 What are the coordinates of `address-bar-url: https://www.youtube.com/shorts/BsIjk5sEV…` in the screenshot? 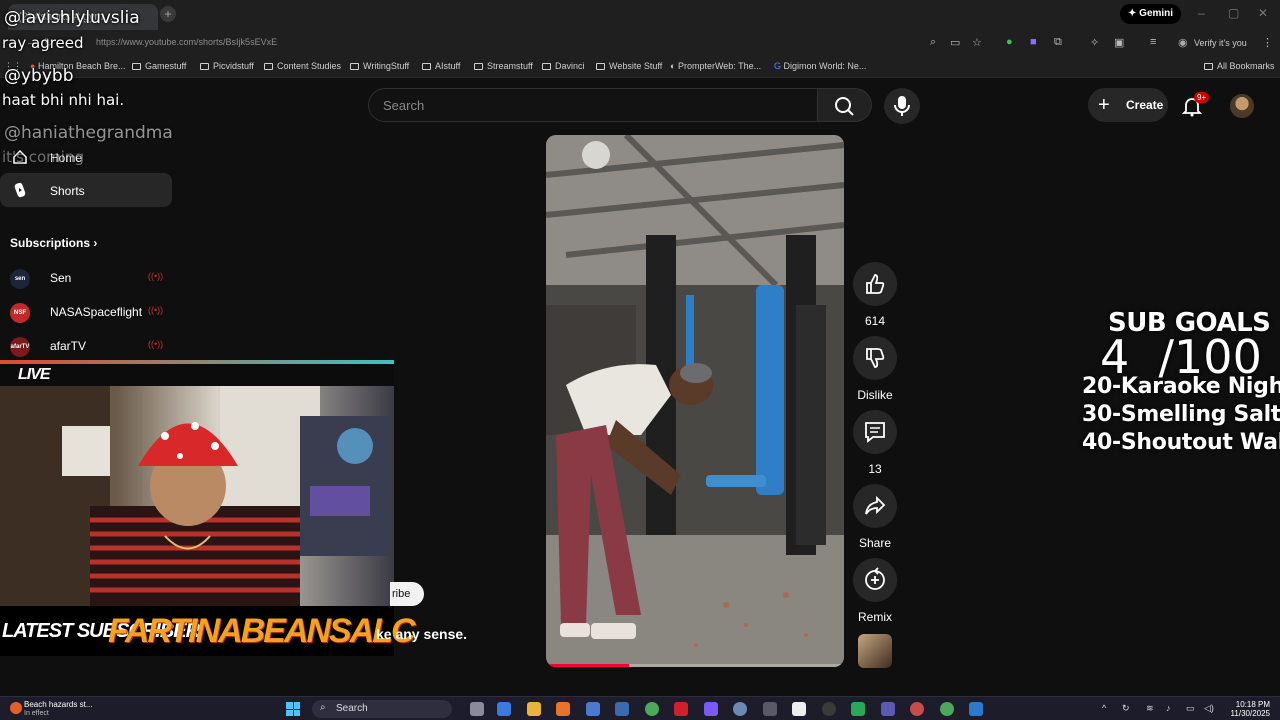 It's located at (186, 42).